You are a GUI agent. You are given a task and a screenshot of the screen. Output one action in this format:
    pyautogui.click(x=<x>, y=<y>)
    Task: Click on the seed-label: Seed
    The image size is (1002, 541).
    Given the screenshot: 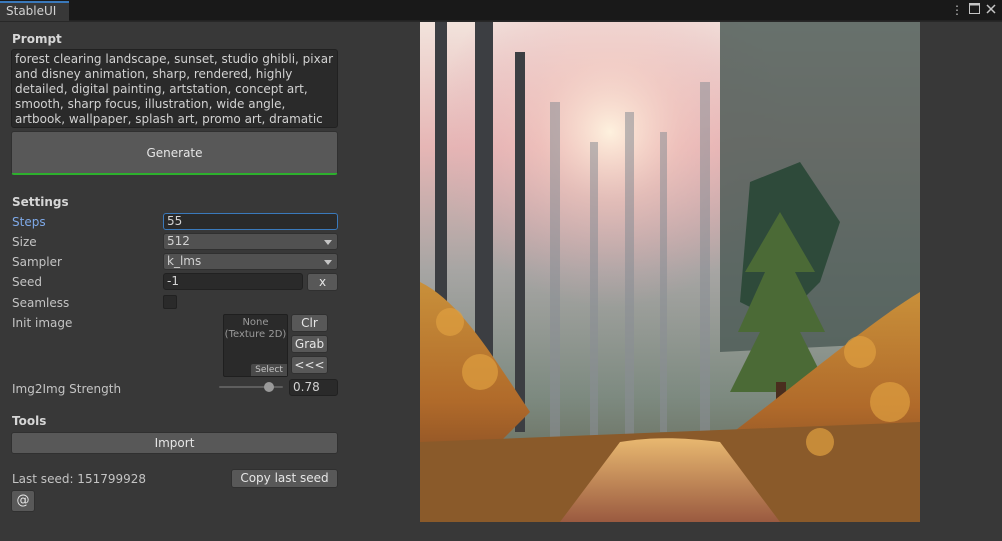 What is the action you would take?
    pyautogui.click(x=27, y=282)
    